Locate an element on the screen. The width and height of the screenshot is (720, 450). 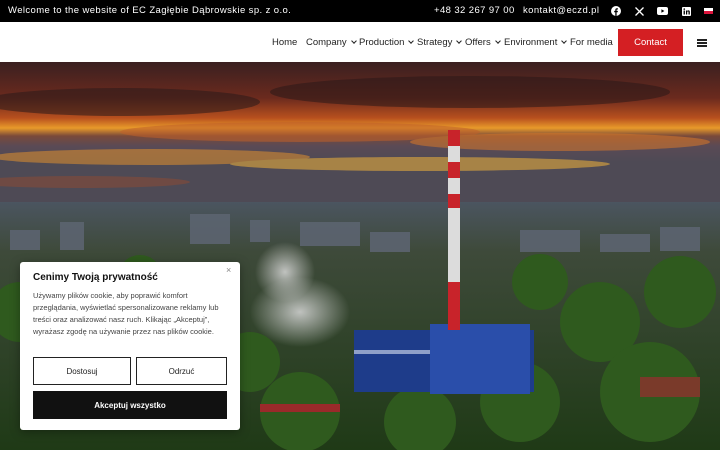
hamburger-menu-icon is located at coordinates (702, 43).